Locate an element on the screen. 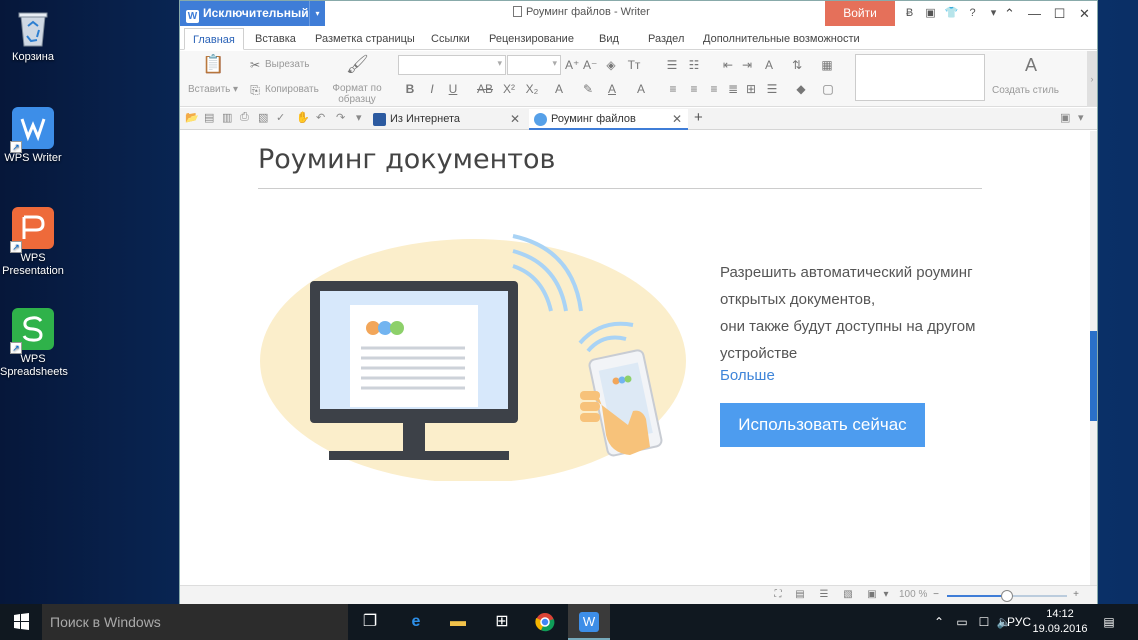 The image size is (1138, 640). highlight-icon: ✎ is located at coordinates (588, 89).